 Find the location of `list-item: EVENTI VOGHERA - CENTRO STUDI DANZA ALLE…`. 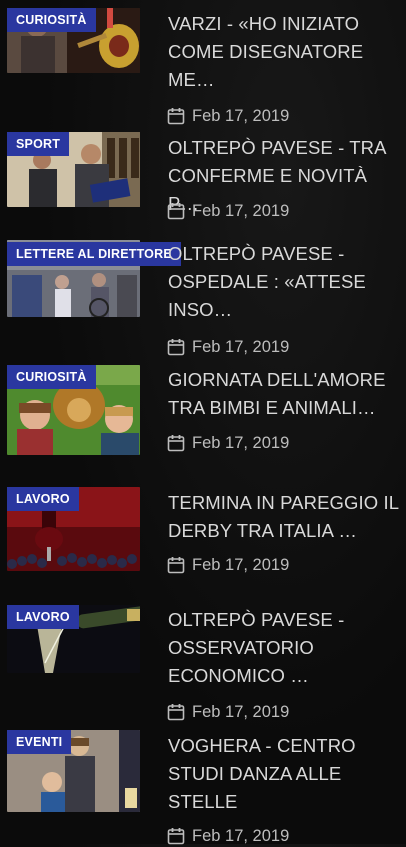

list-item: EVENTI VOGHERA - CENTRO STUDI DANZA ALLE… is located at coordinates (203, 785).